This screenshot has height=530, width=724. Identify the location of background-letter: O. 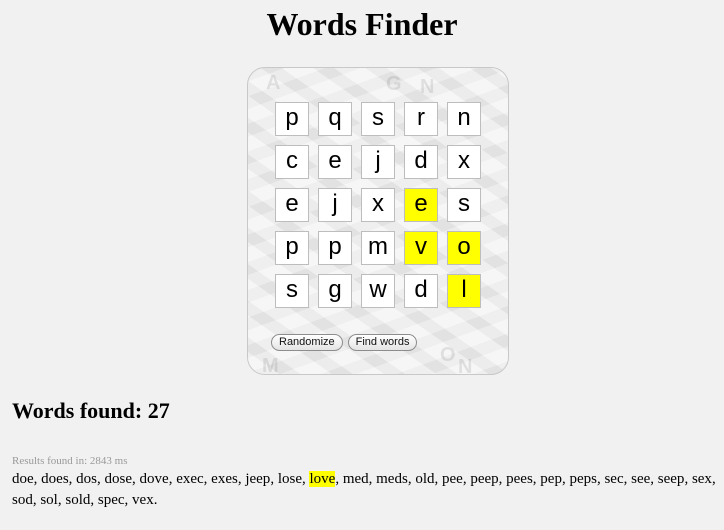
(448, 355).